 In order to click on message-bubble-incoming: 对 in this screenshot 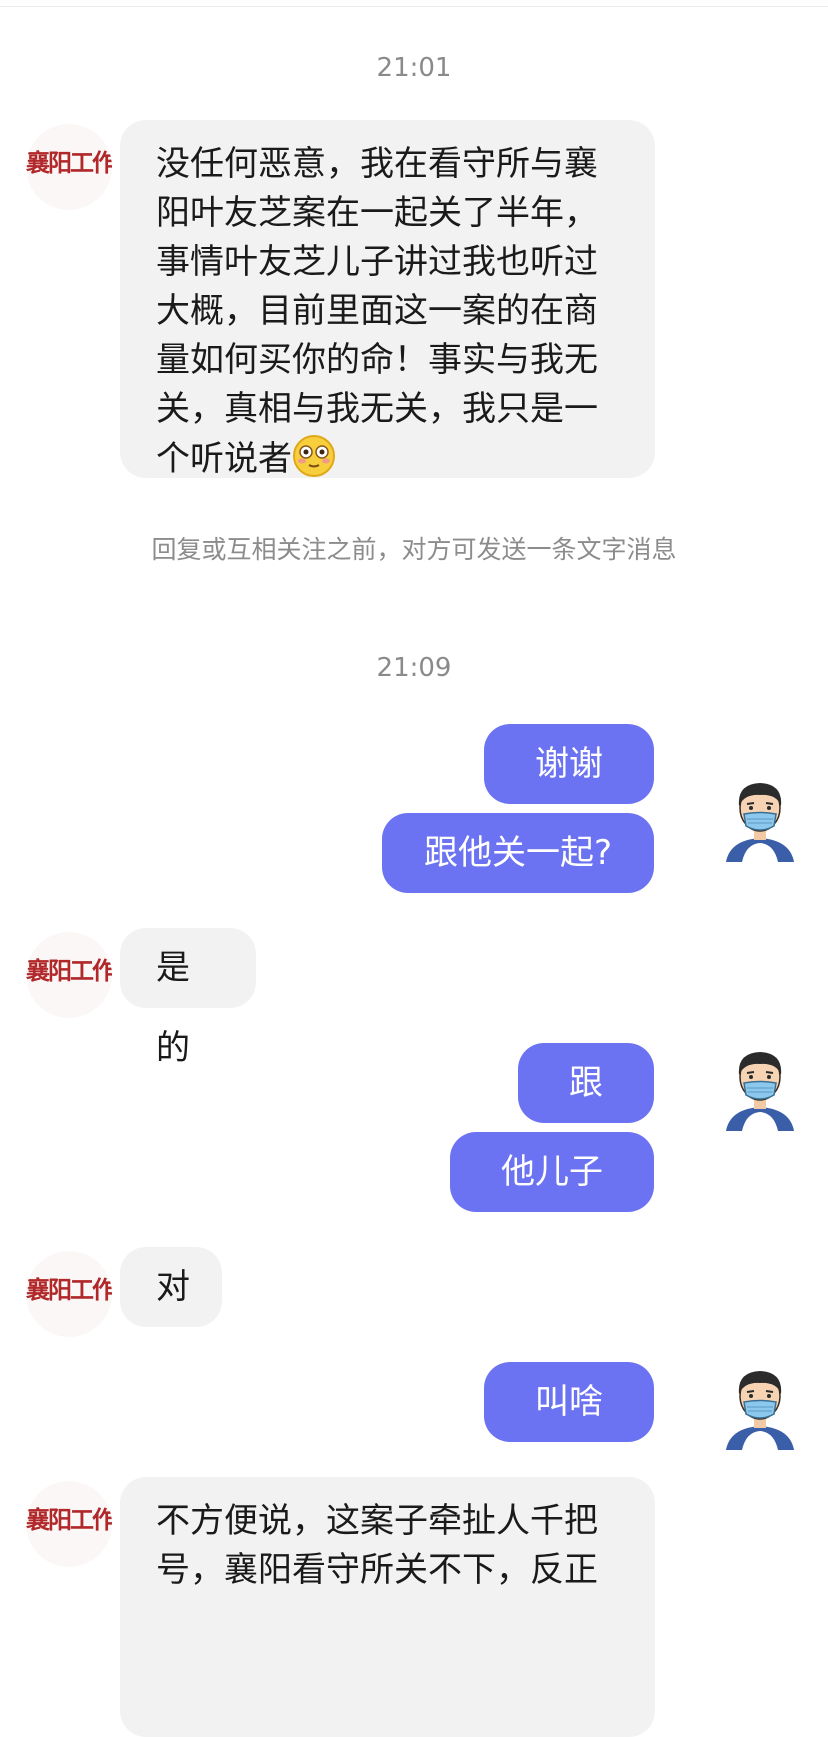, I will do `click(171, 1287)`.